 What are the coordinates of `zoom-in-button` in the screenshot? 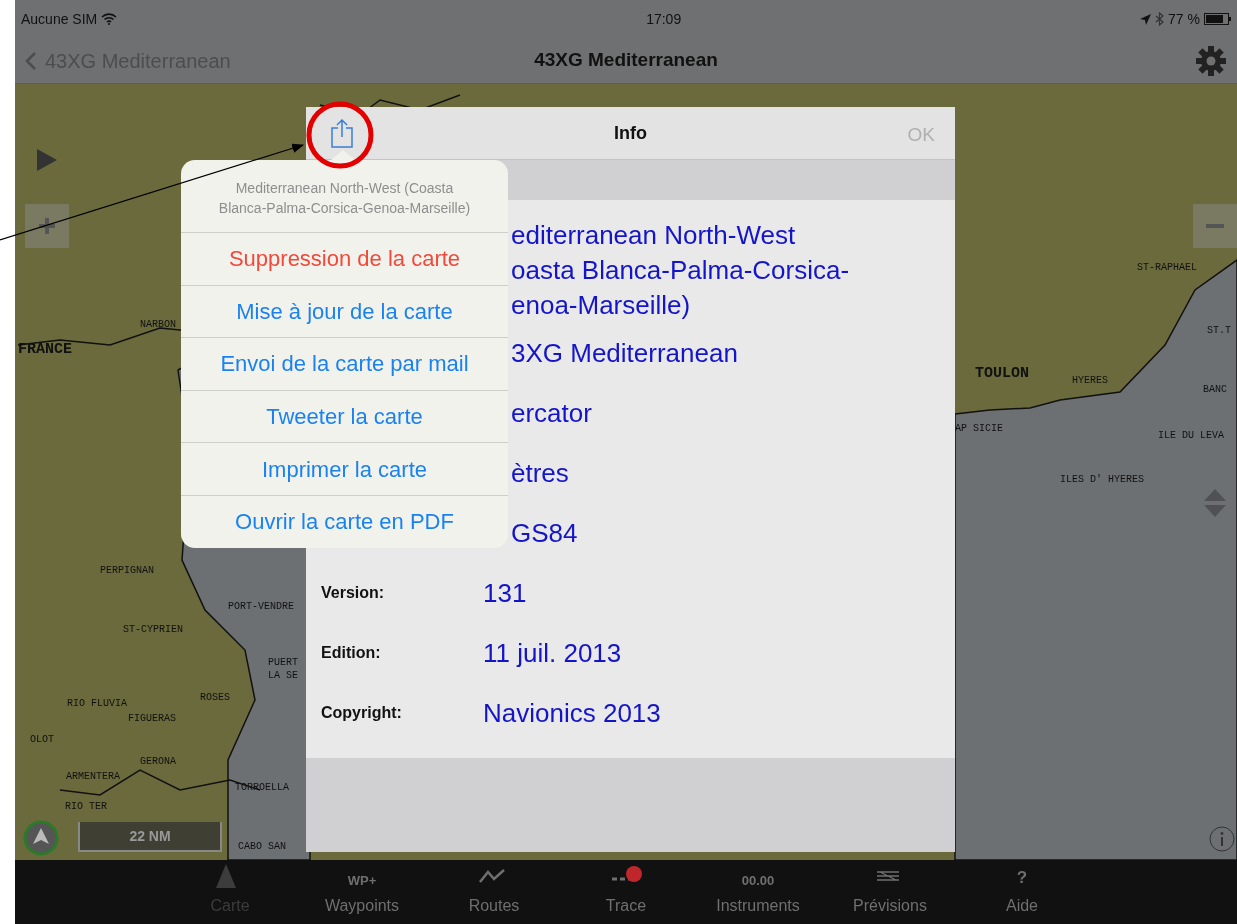 It's located at (47, 226).